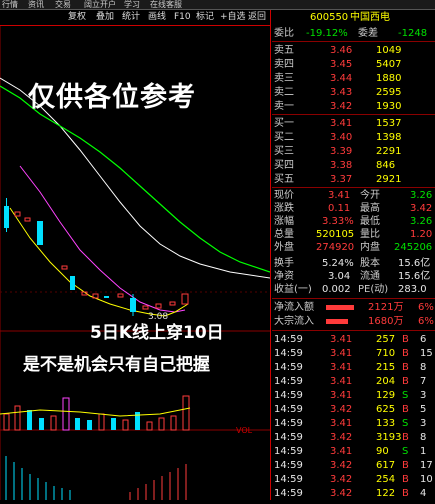 The image size is (435, 504). What do you see at coordinates (353, 165) in the screenshot?
I see `bid-row: 买四 3.38 846` at bounding box center [353, 165].